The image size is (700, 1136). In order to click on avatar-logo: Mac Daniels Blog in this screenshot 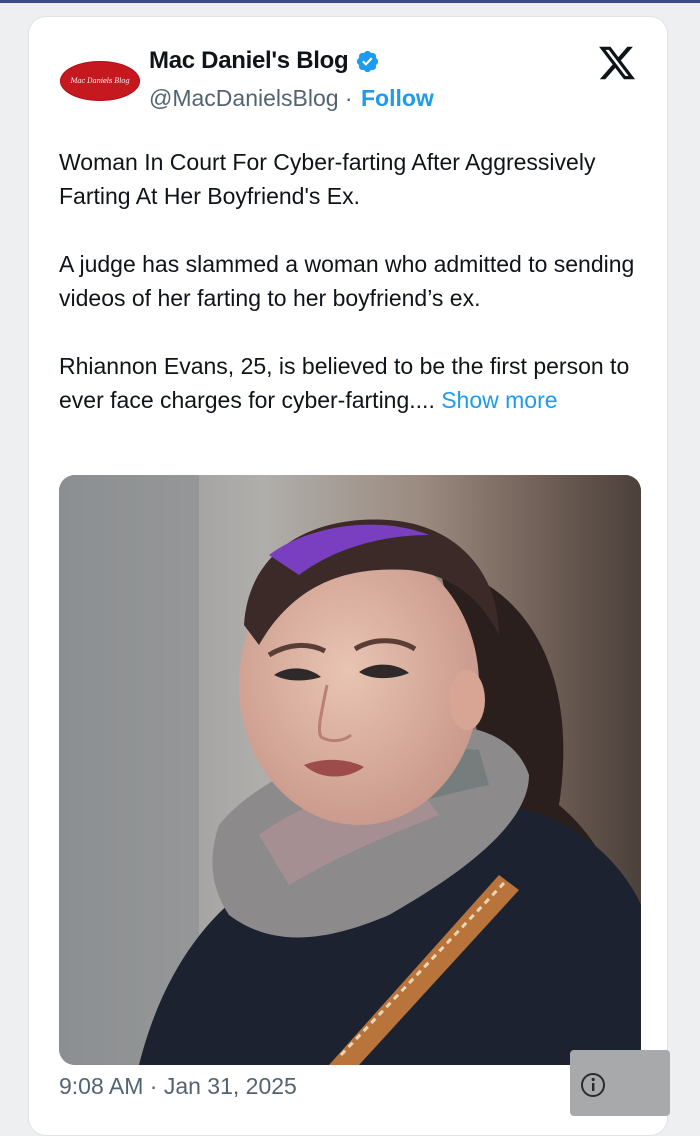, I will do `click(100, 81)`.